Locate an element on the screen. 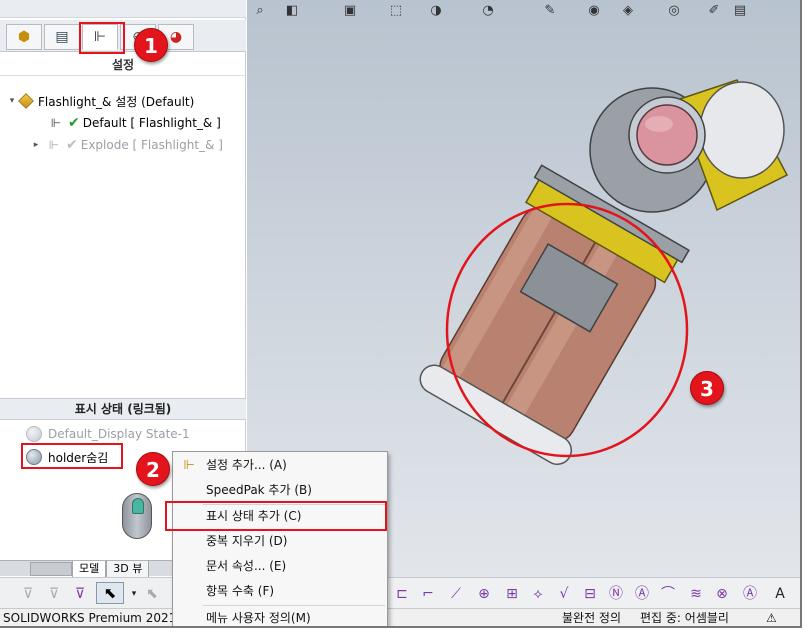 Image resolution: width=810 pixels, height=635 pixels. rebuild-icon: ⚠ is located at coordinates (771, 617).